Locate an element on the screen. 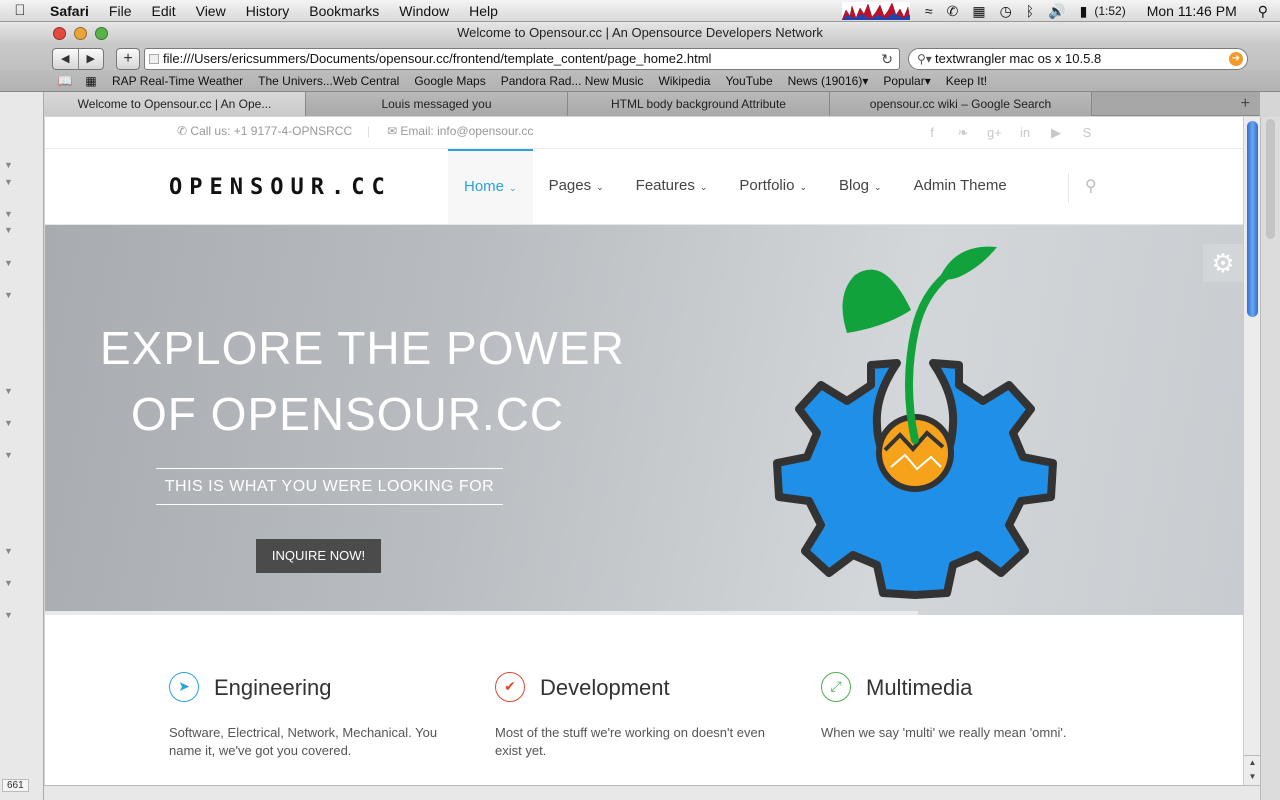 The height and width of the screenshot is (800, 1280). history-nav: ◀ ▶ is located at coordinates (78, 59).